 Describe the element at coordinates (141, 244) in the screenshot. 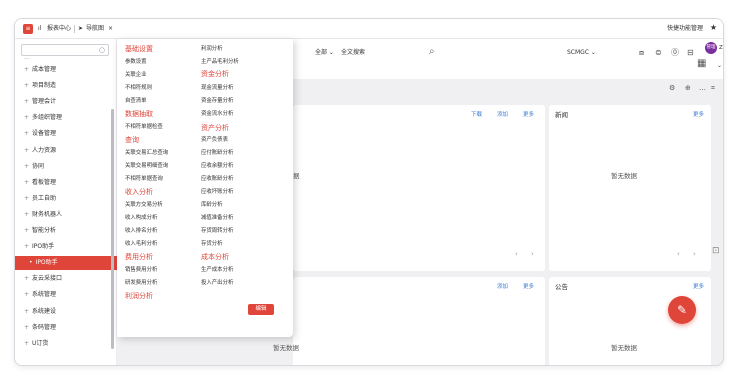

I see `flyout-menu-item: 收入毛利分析` at that location.